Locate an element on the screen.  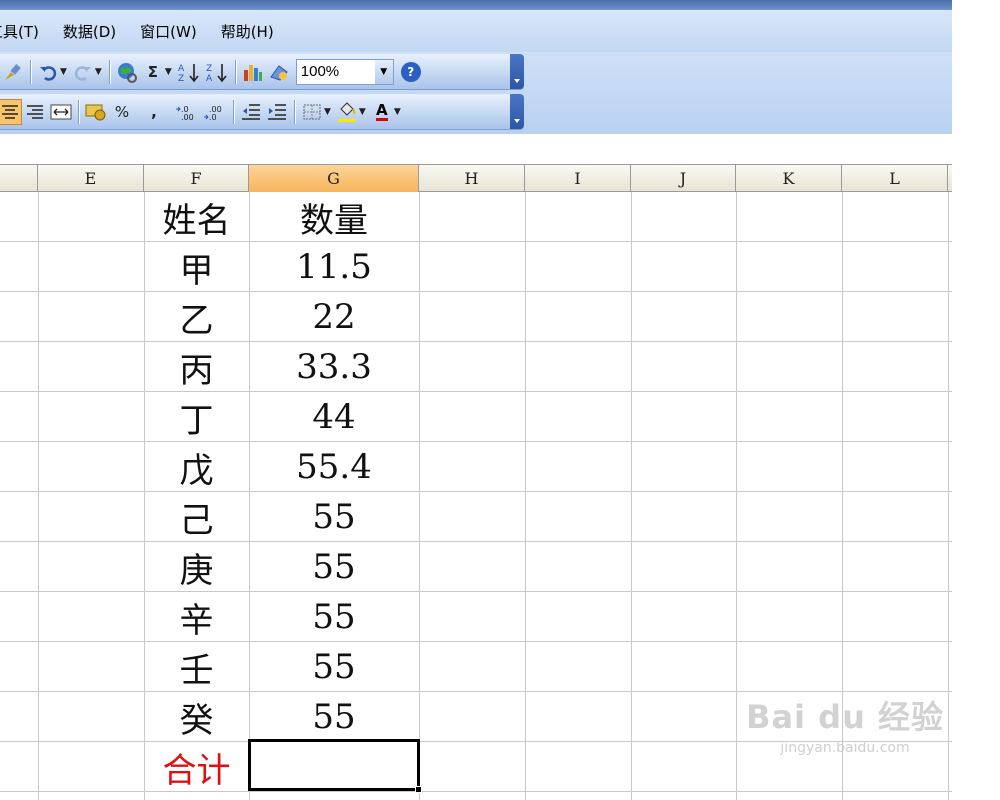
autosum-dropdown-icon: ▼ is located at coordinates (168, 72).